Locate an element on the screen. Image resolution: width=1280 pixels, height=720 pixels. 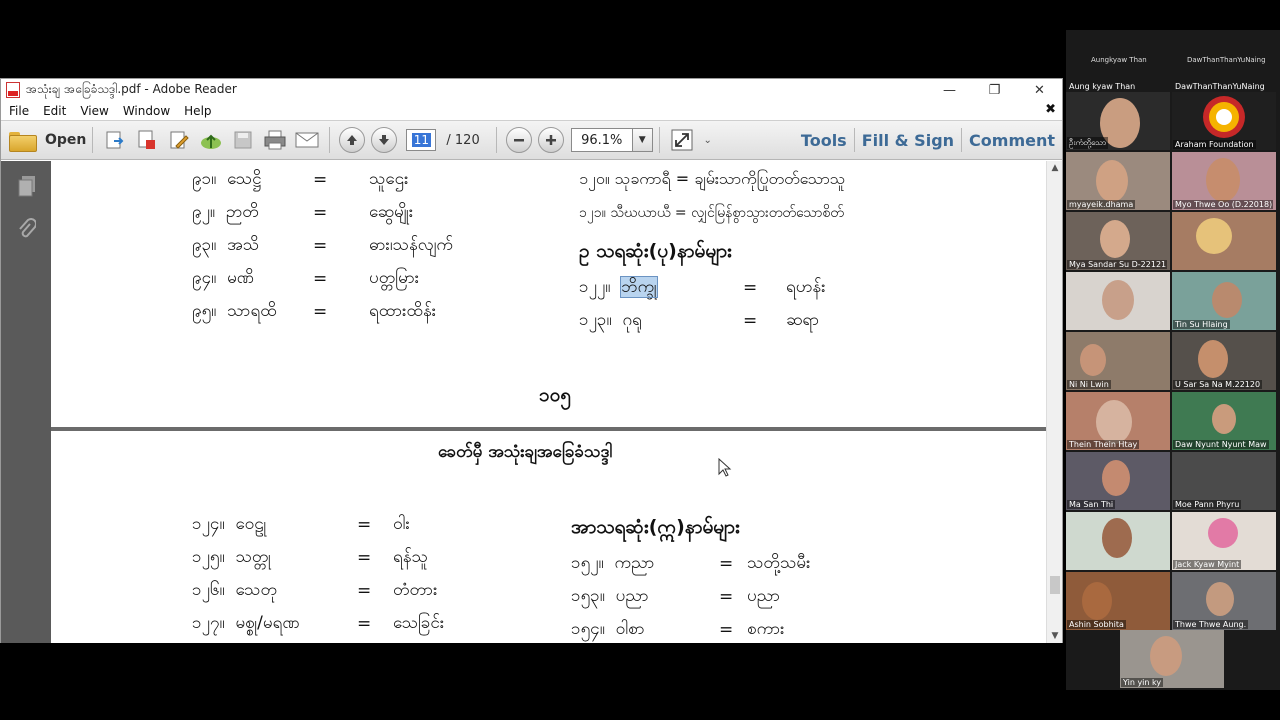
meaning-text: ဆွေမျိုး is located at coordinates (391, 212).